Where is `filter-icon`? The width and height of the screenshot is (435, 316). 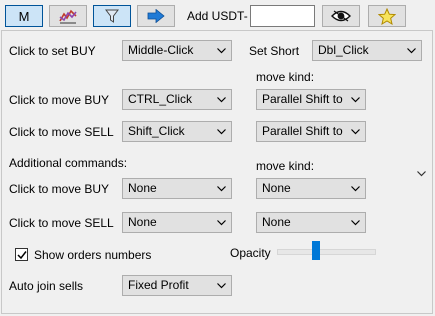 filter-icon is located at coordinates (112, 16).